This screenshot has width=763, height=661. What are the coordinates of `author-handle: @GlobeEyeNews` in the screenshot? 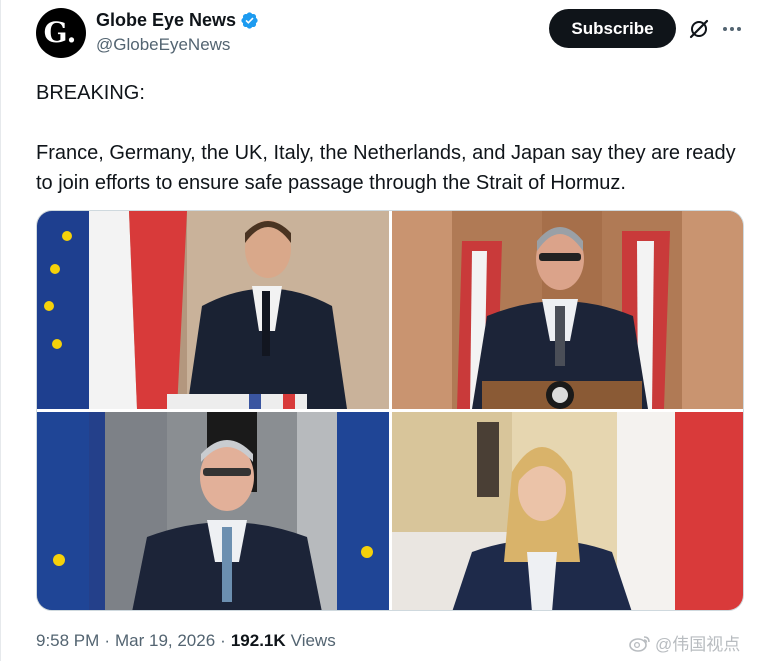 It's located at (177, 45).